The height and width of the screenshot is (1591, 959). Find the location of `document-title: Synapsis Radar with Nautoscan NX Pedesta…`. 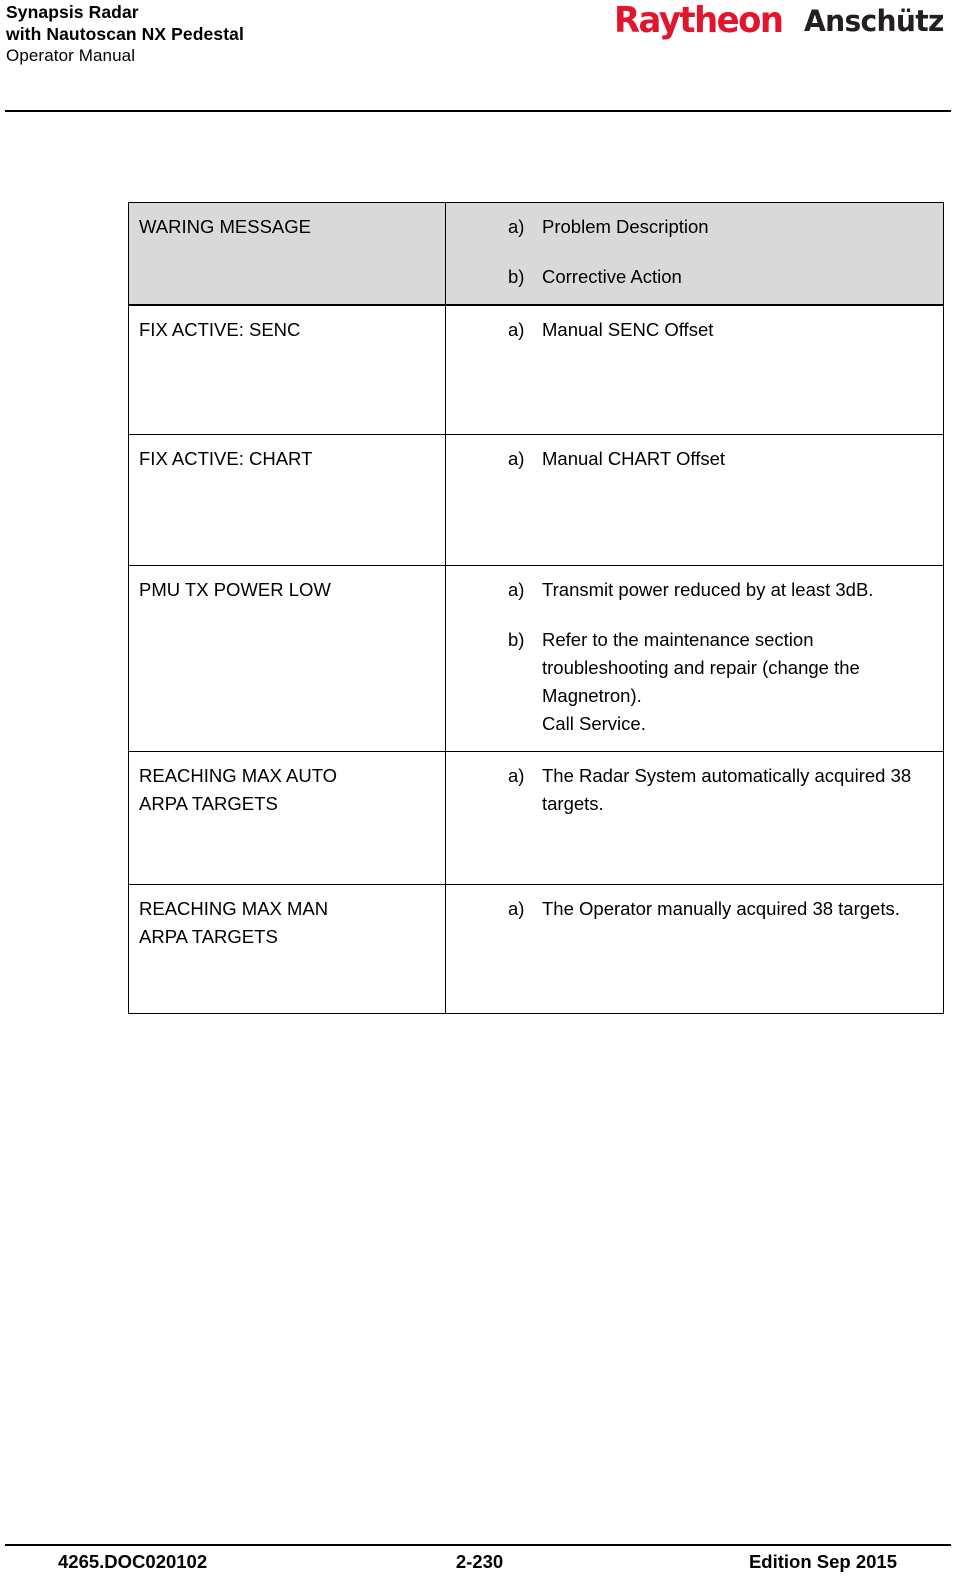

document-title: Synapsis Radar with Nautoscan NX Pedesta… is located at coordinates (286, 34).